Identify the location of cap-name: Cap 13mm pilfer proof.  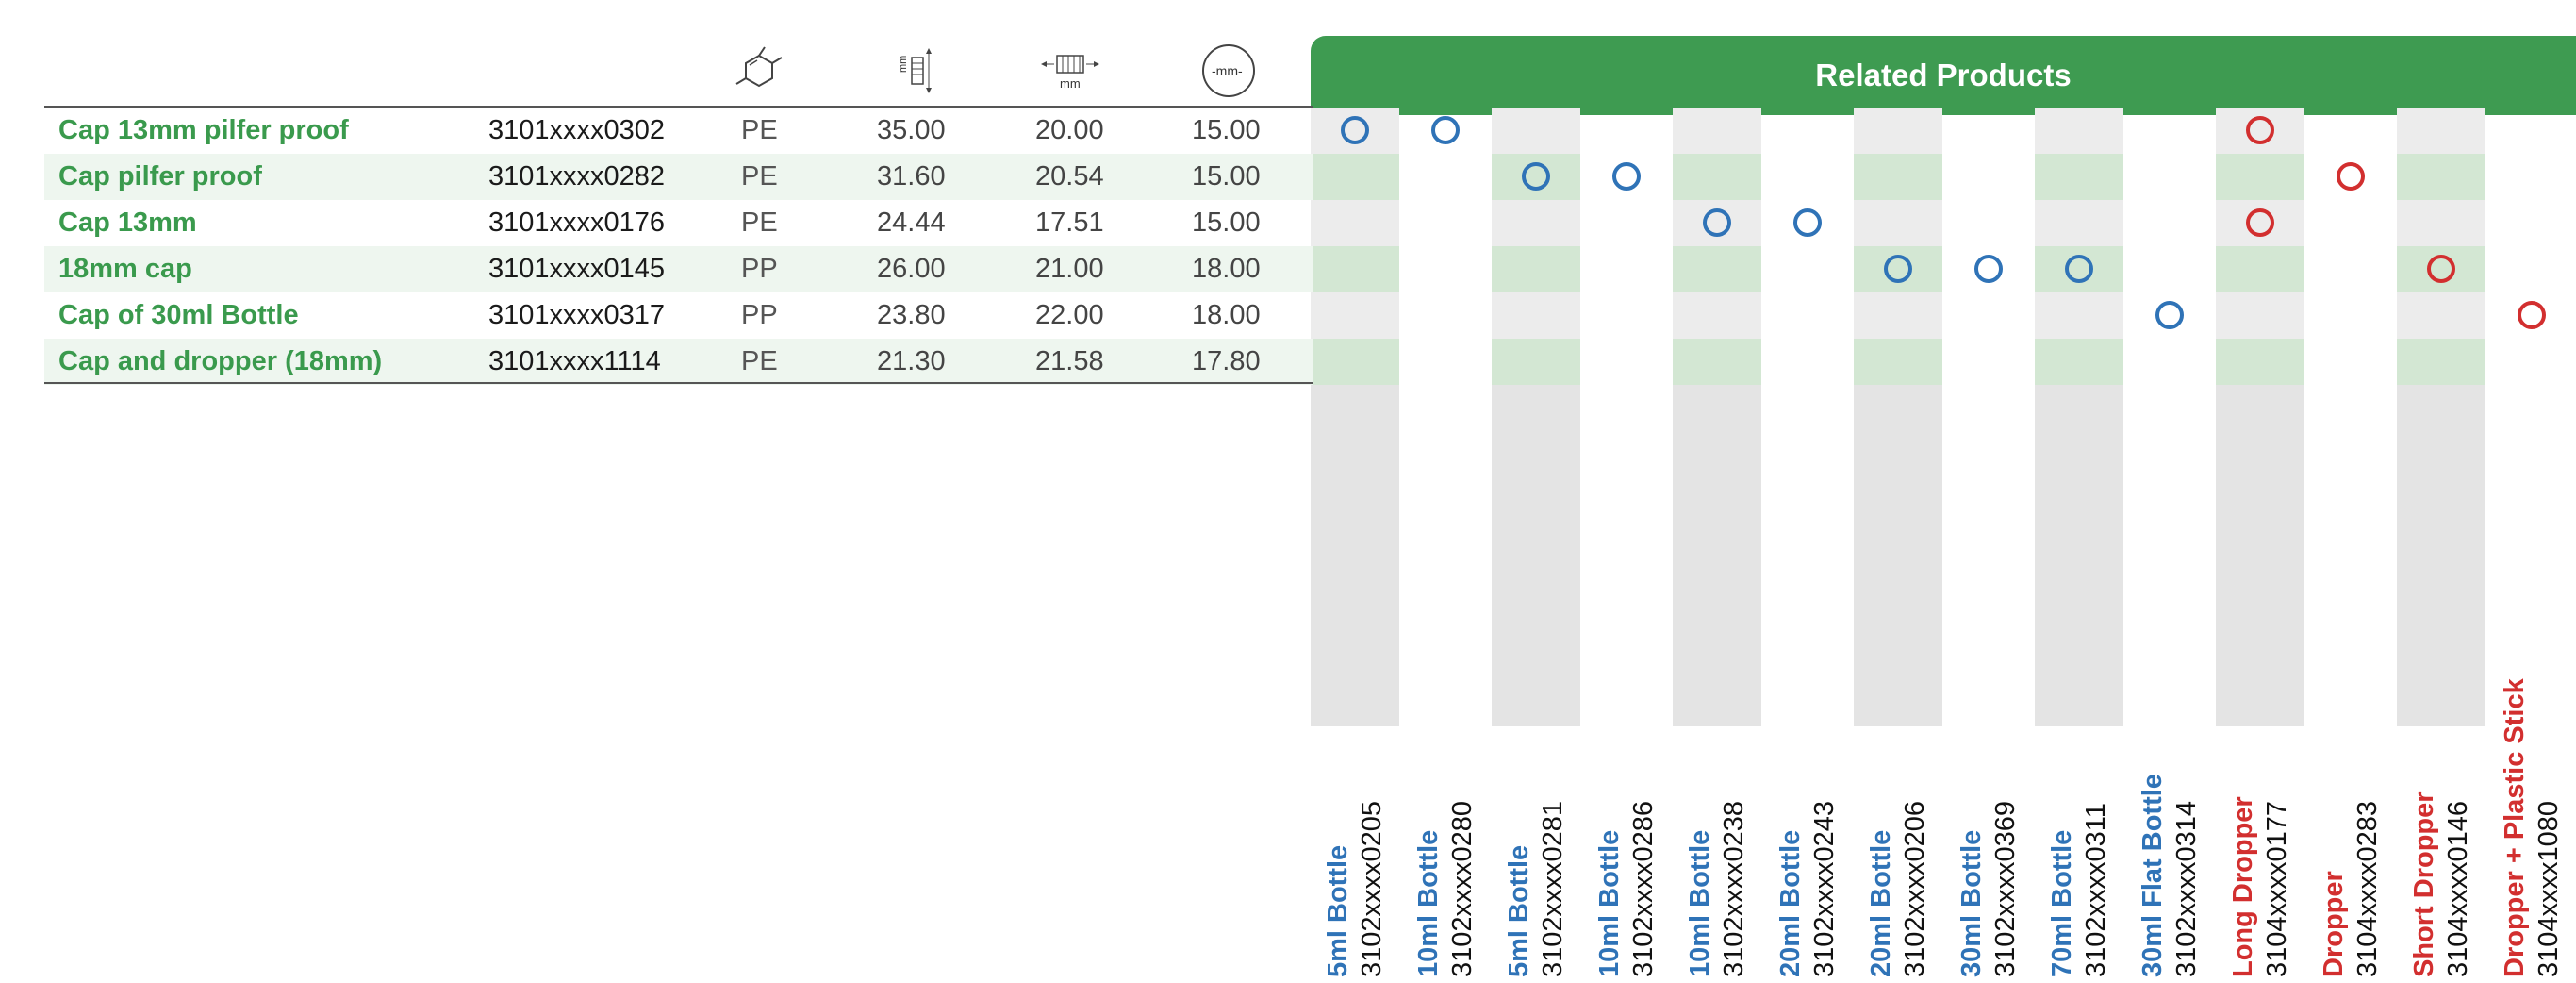
(203, 131).